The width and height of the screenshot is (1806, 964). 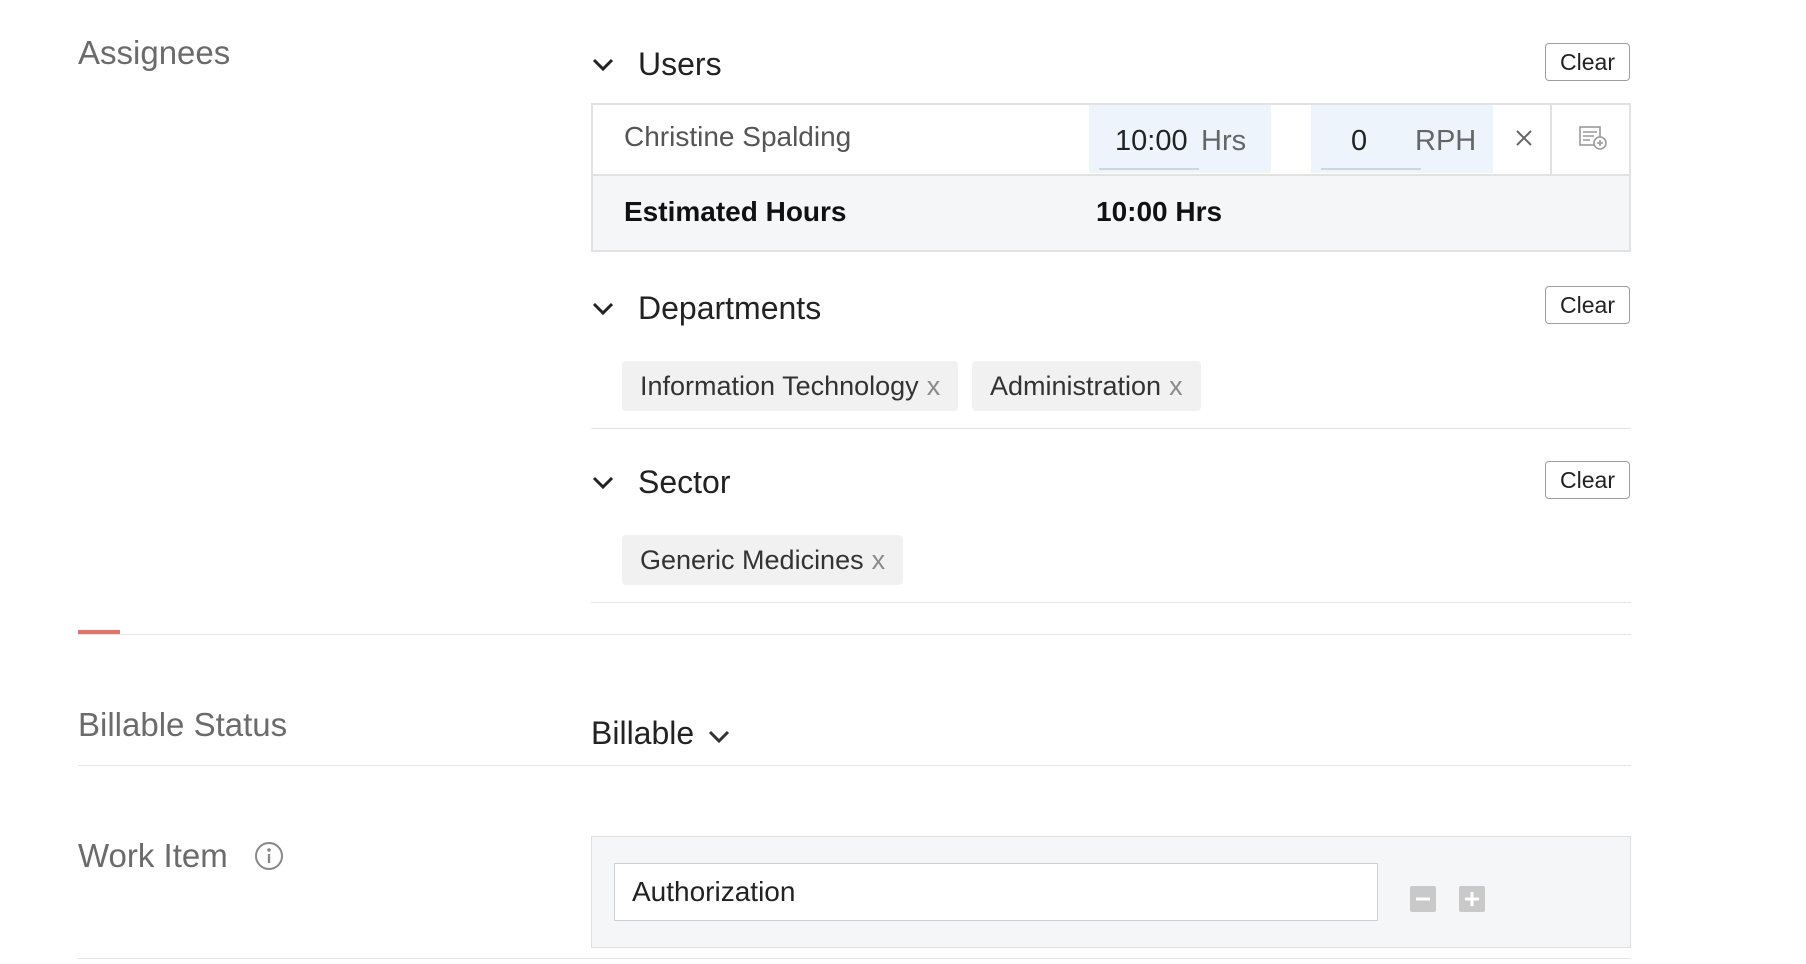 I want to click on remove-work-item-button, so click(x=1423, y=899).